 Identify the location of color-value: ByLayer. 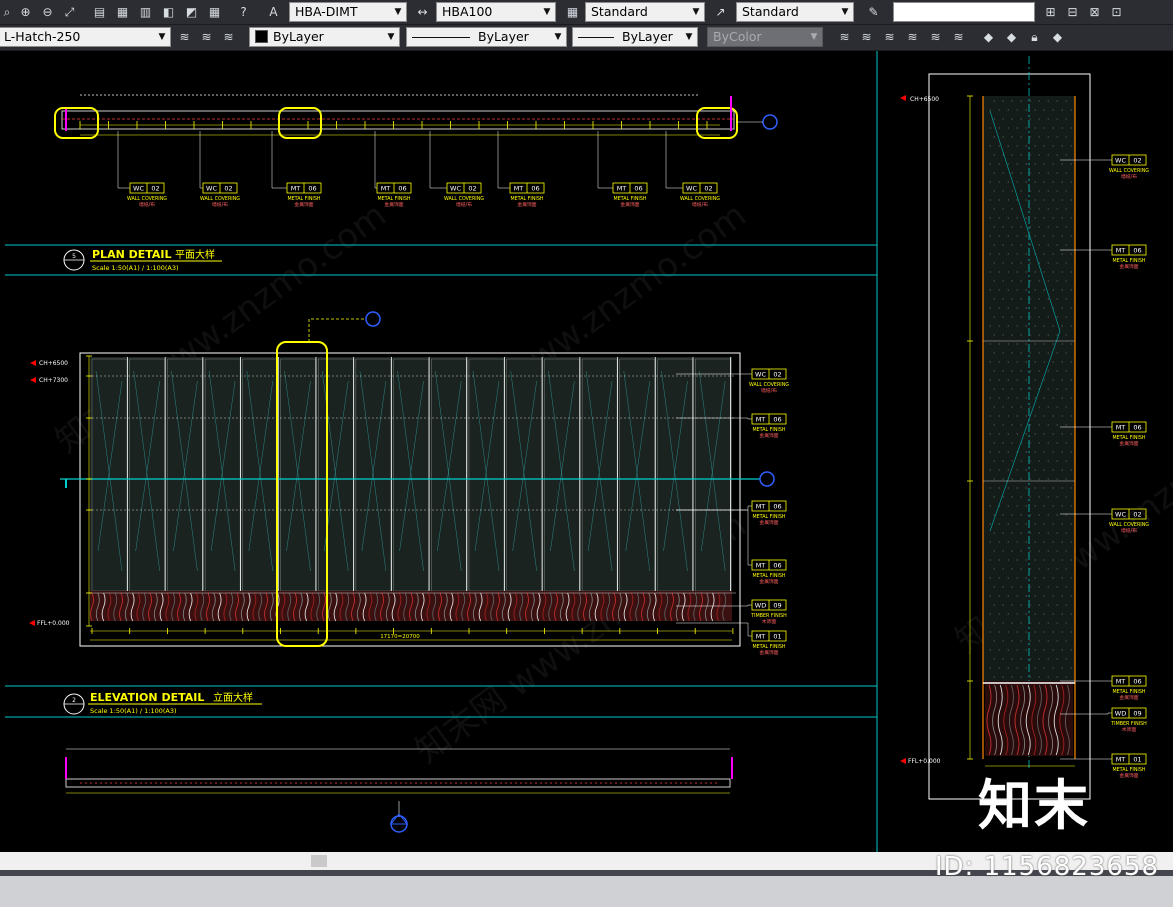
(298, 36).